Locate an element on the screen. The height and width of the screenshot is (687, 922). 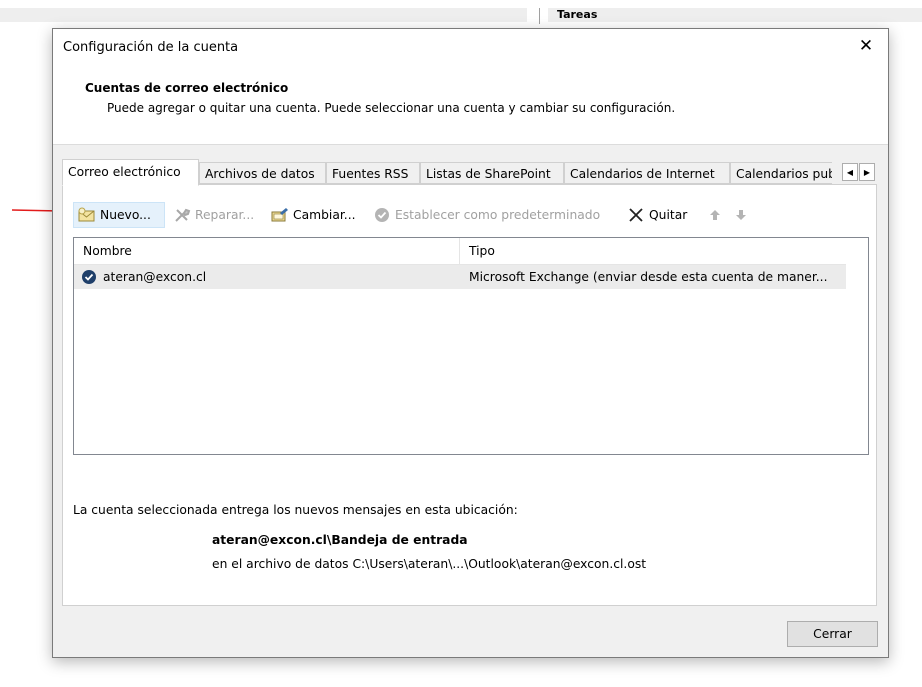
close-button: Cerrar is located at coordinates (832, 634).